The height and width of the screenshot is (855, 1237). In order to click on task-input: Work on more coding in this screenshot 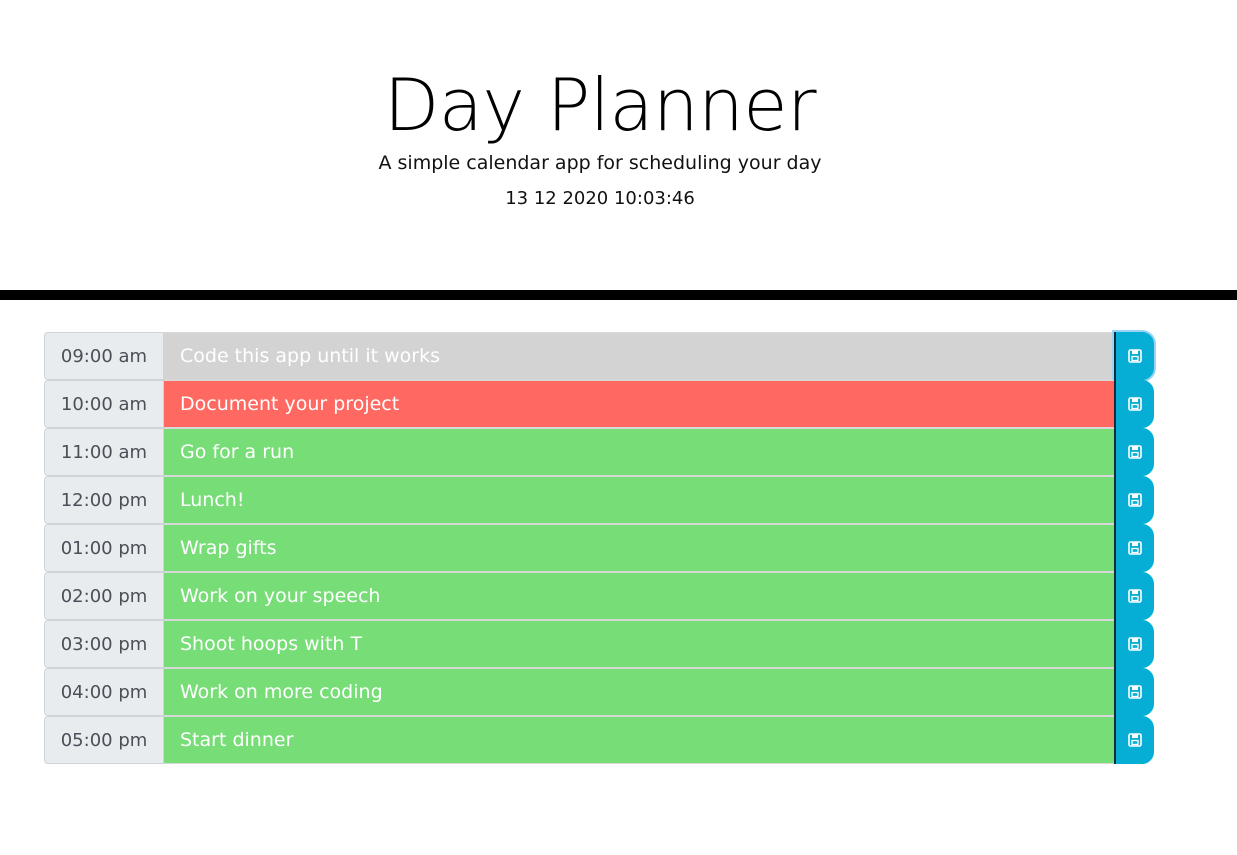, I will do `click(639, 692)`.